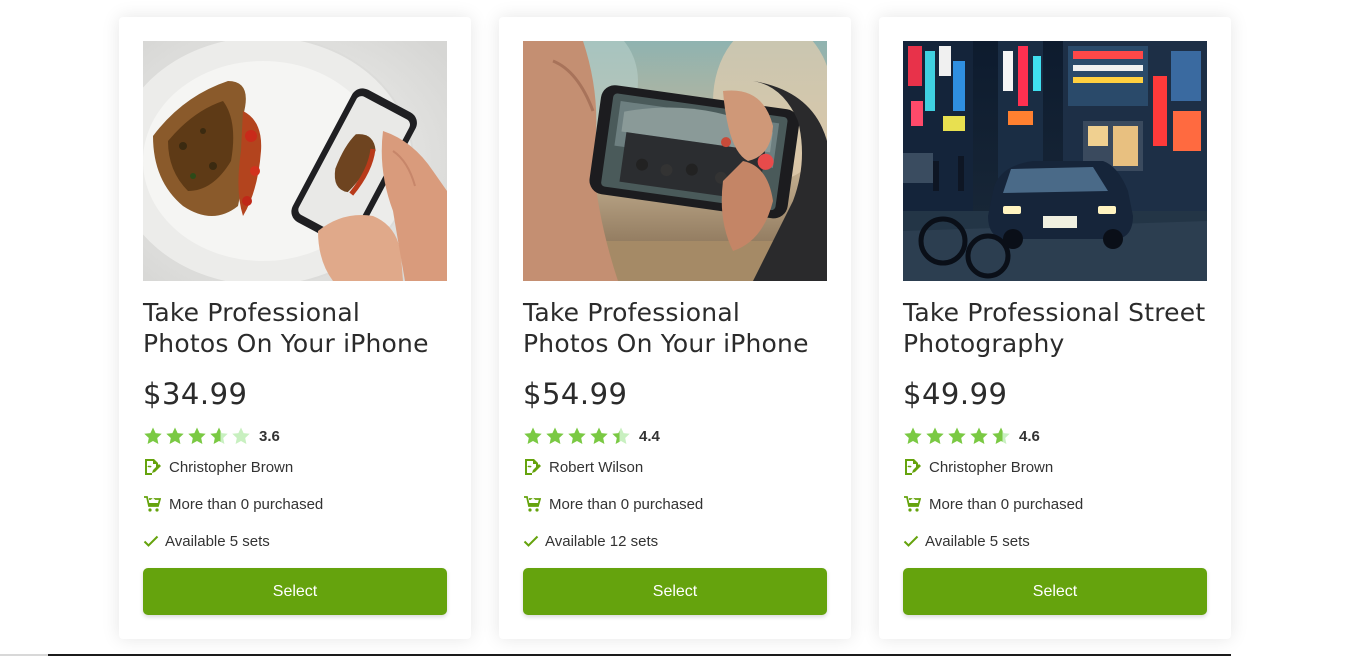 This screenshot has height=656, width=1348. I want to click on course-price: $54.99, so click(575, 394).